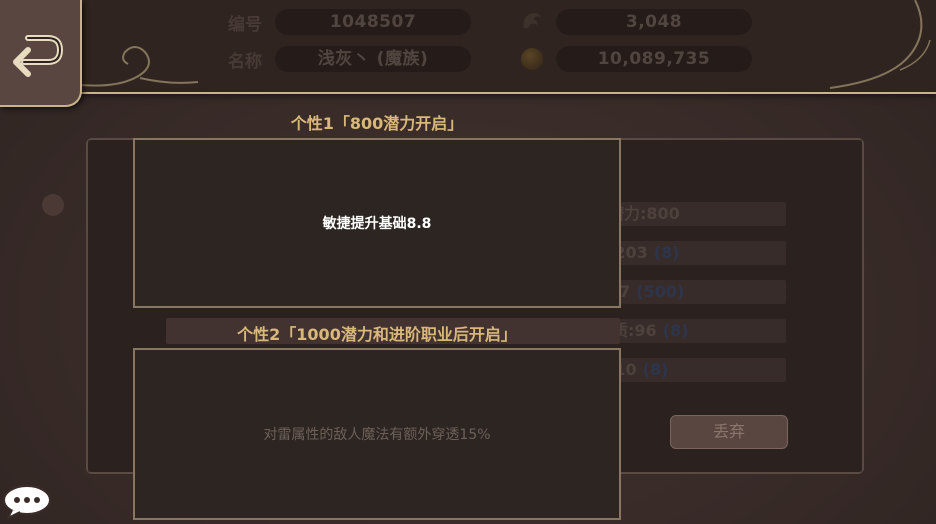 The height and width of the screenshot is (524, 936). I want to click on discard-button: 丢弃, so click(729, 432).